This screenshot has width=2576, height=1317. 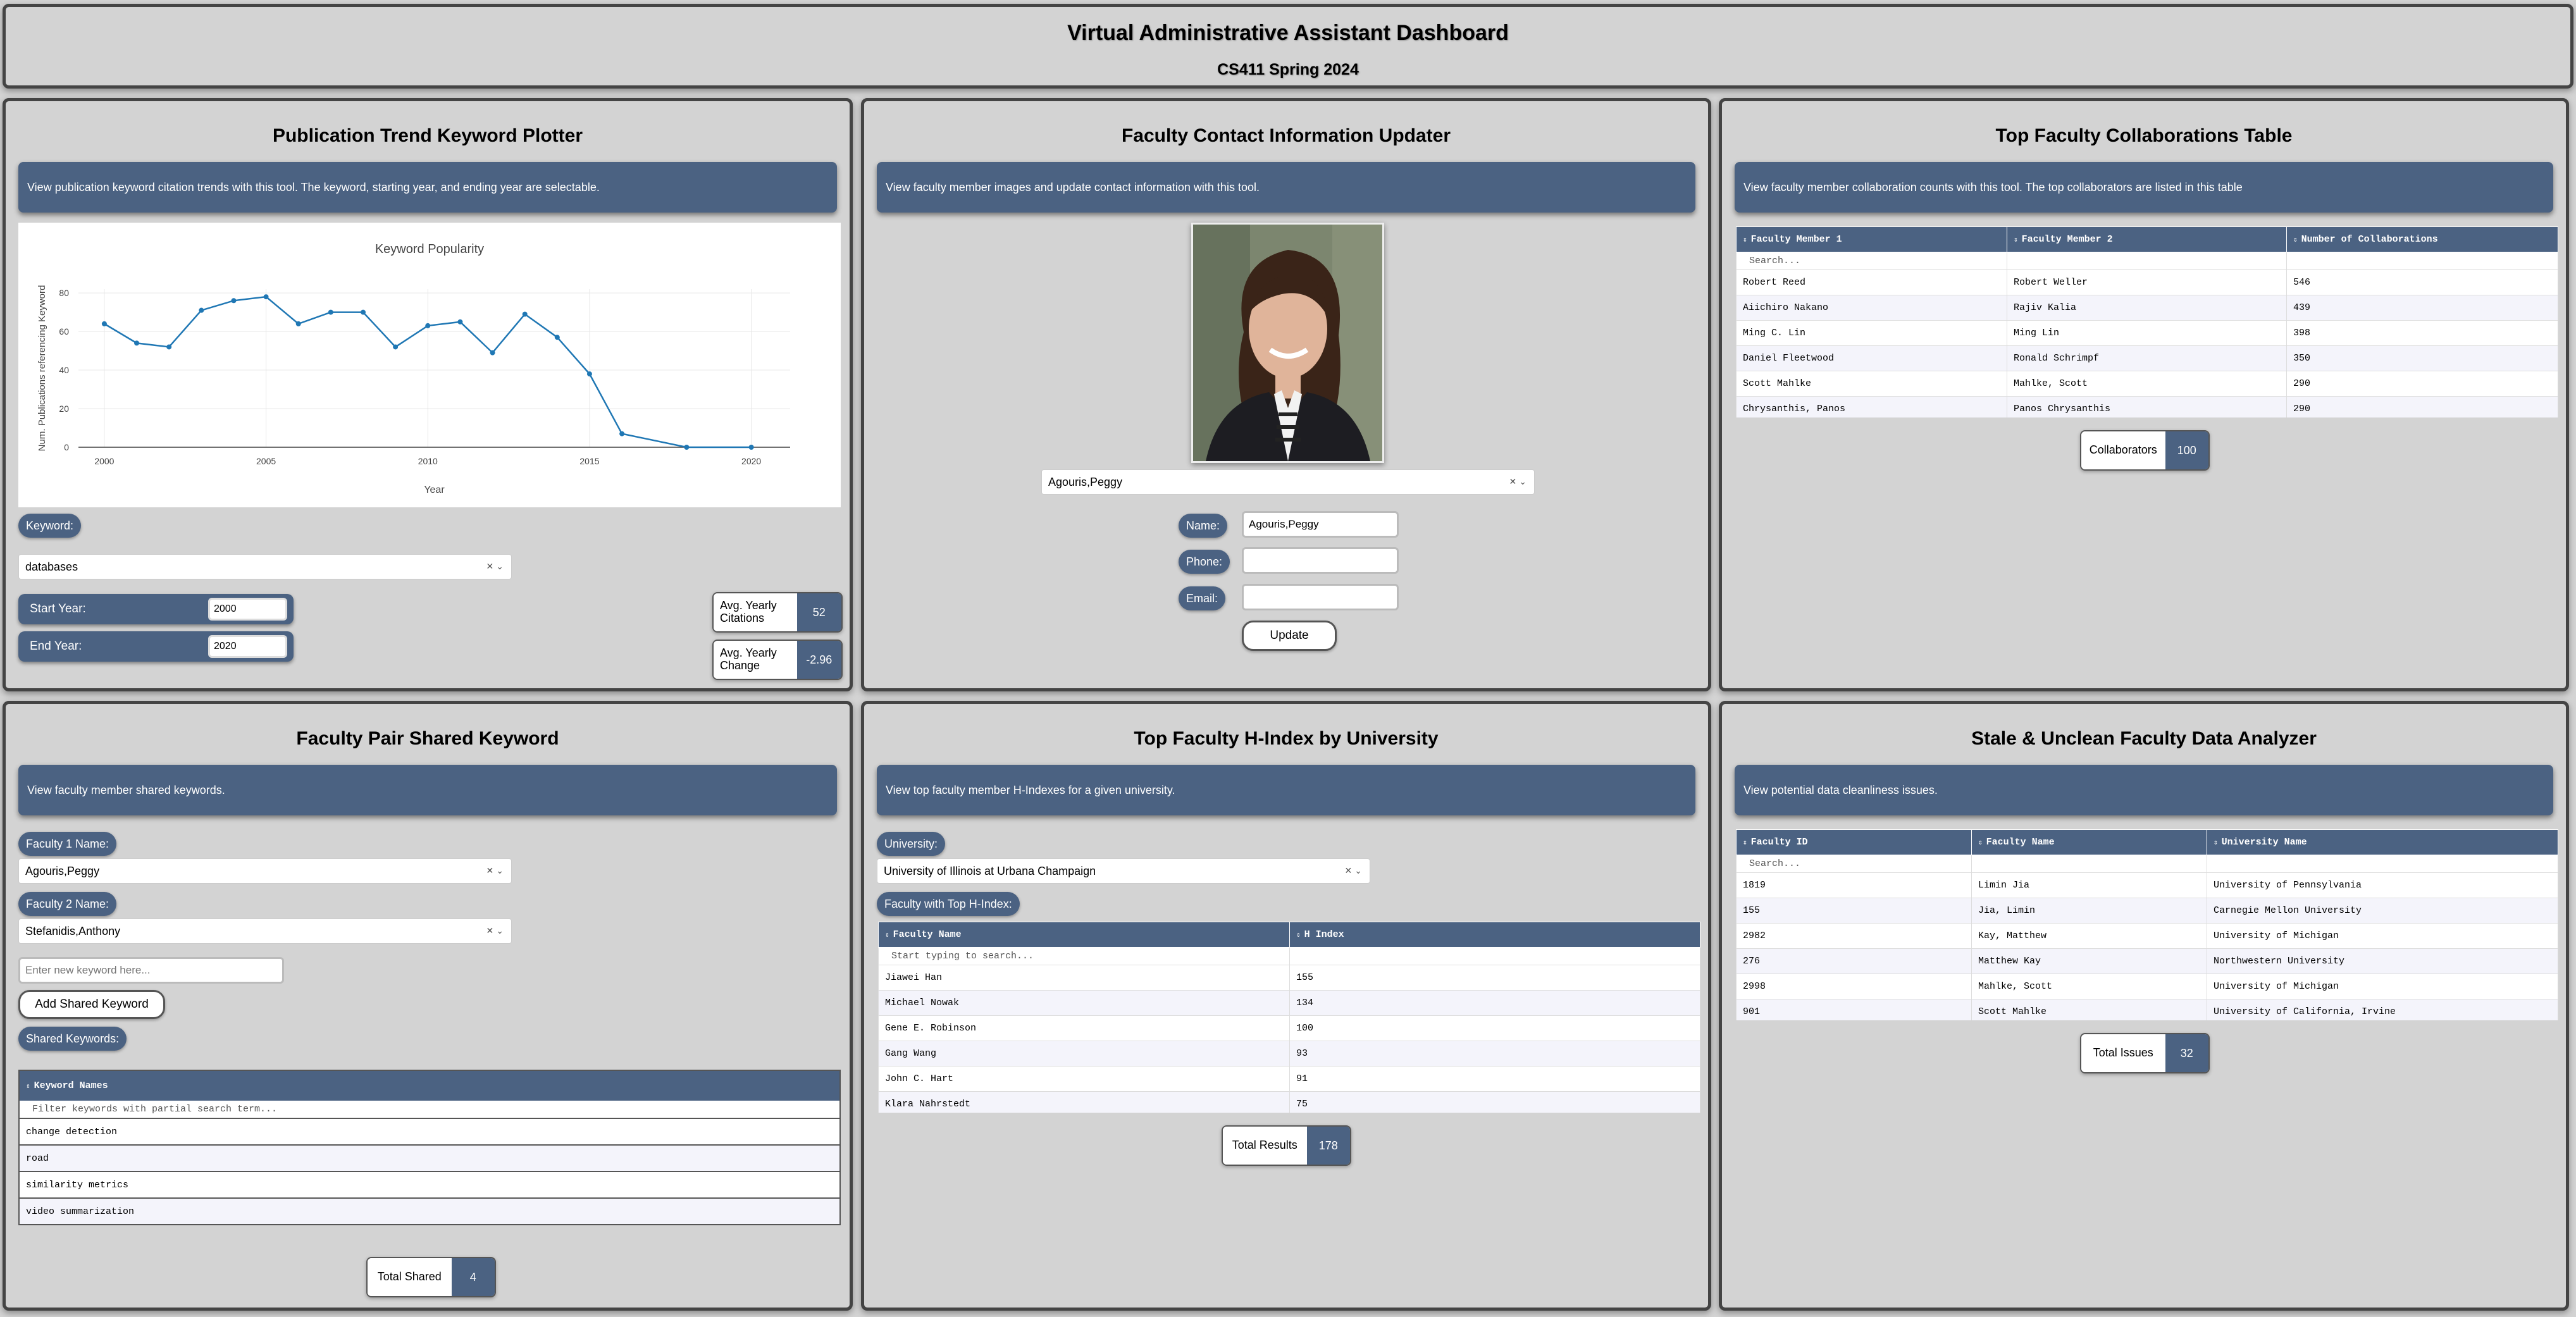 I want to click on column-header: ⇕ Faculty Member 2, so click(x=2147, y=239).